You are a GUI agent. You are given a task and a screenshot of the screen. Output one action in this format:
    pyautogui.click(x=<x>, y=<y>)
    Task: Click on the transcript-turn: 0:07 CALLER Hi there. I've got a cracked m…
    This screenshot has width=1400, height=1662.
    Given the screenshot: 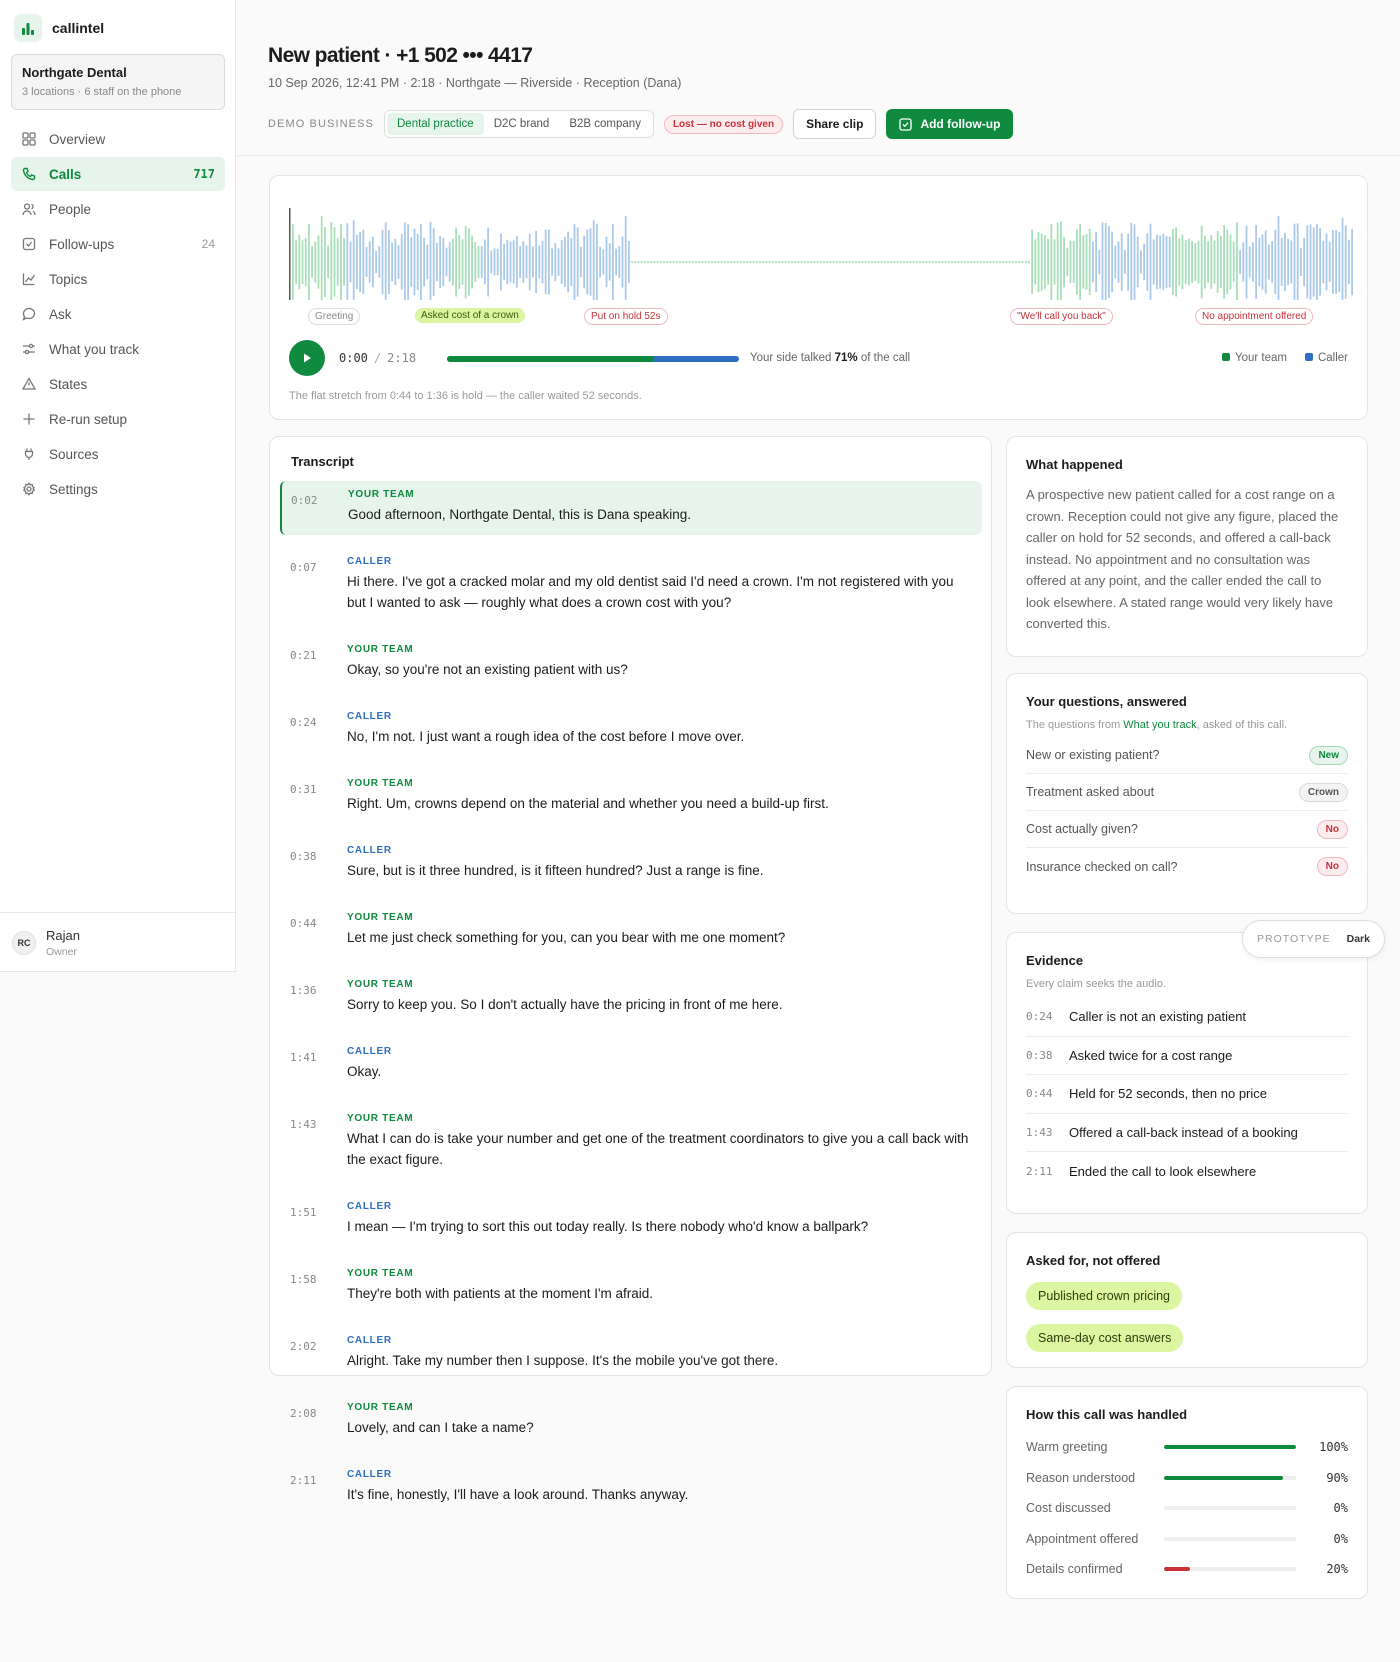 What is the action you would take?
    pyautogui.click(x=631, y=585)
    